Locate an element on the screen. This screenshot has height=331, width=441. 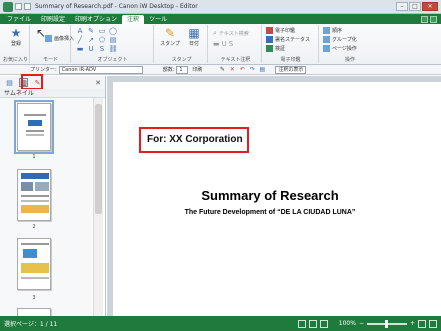
minimize-button: – is located at coordinates (402, 6).